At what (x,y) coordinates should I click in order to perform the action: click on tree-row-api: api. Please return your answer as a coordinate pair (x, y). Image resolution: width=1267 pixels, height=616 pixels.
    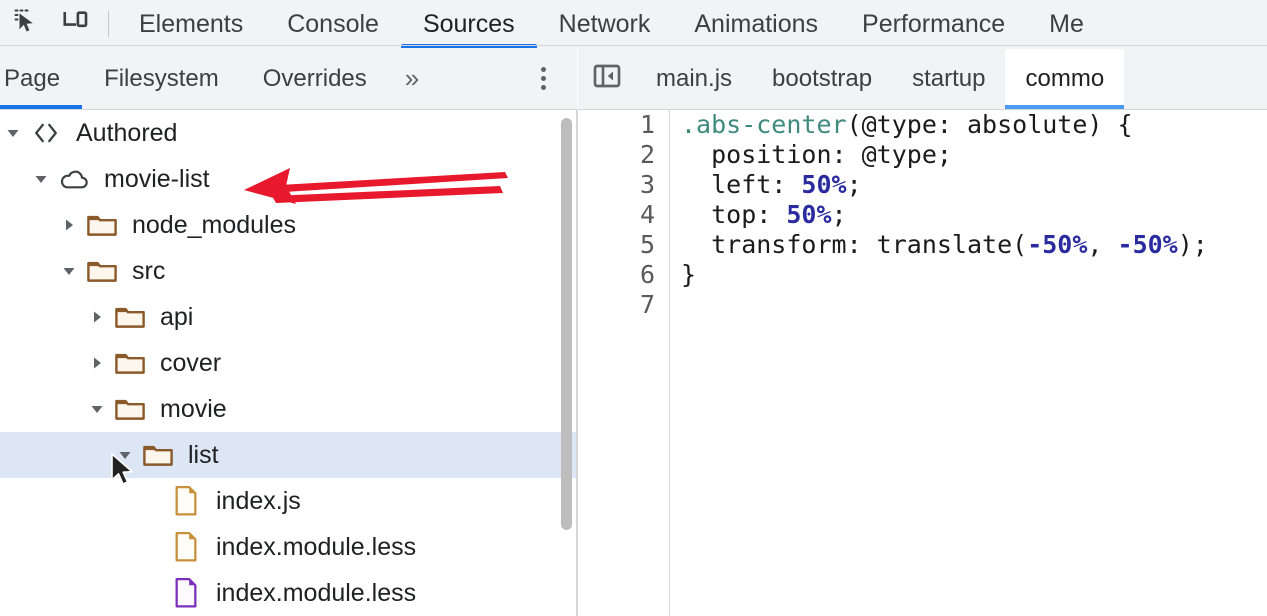
    Looking at the image, I should click on (288, 317).